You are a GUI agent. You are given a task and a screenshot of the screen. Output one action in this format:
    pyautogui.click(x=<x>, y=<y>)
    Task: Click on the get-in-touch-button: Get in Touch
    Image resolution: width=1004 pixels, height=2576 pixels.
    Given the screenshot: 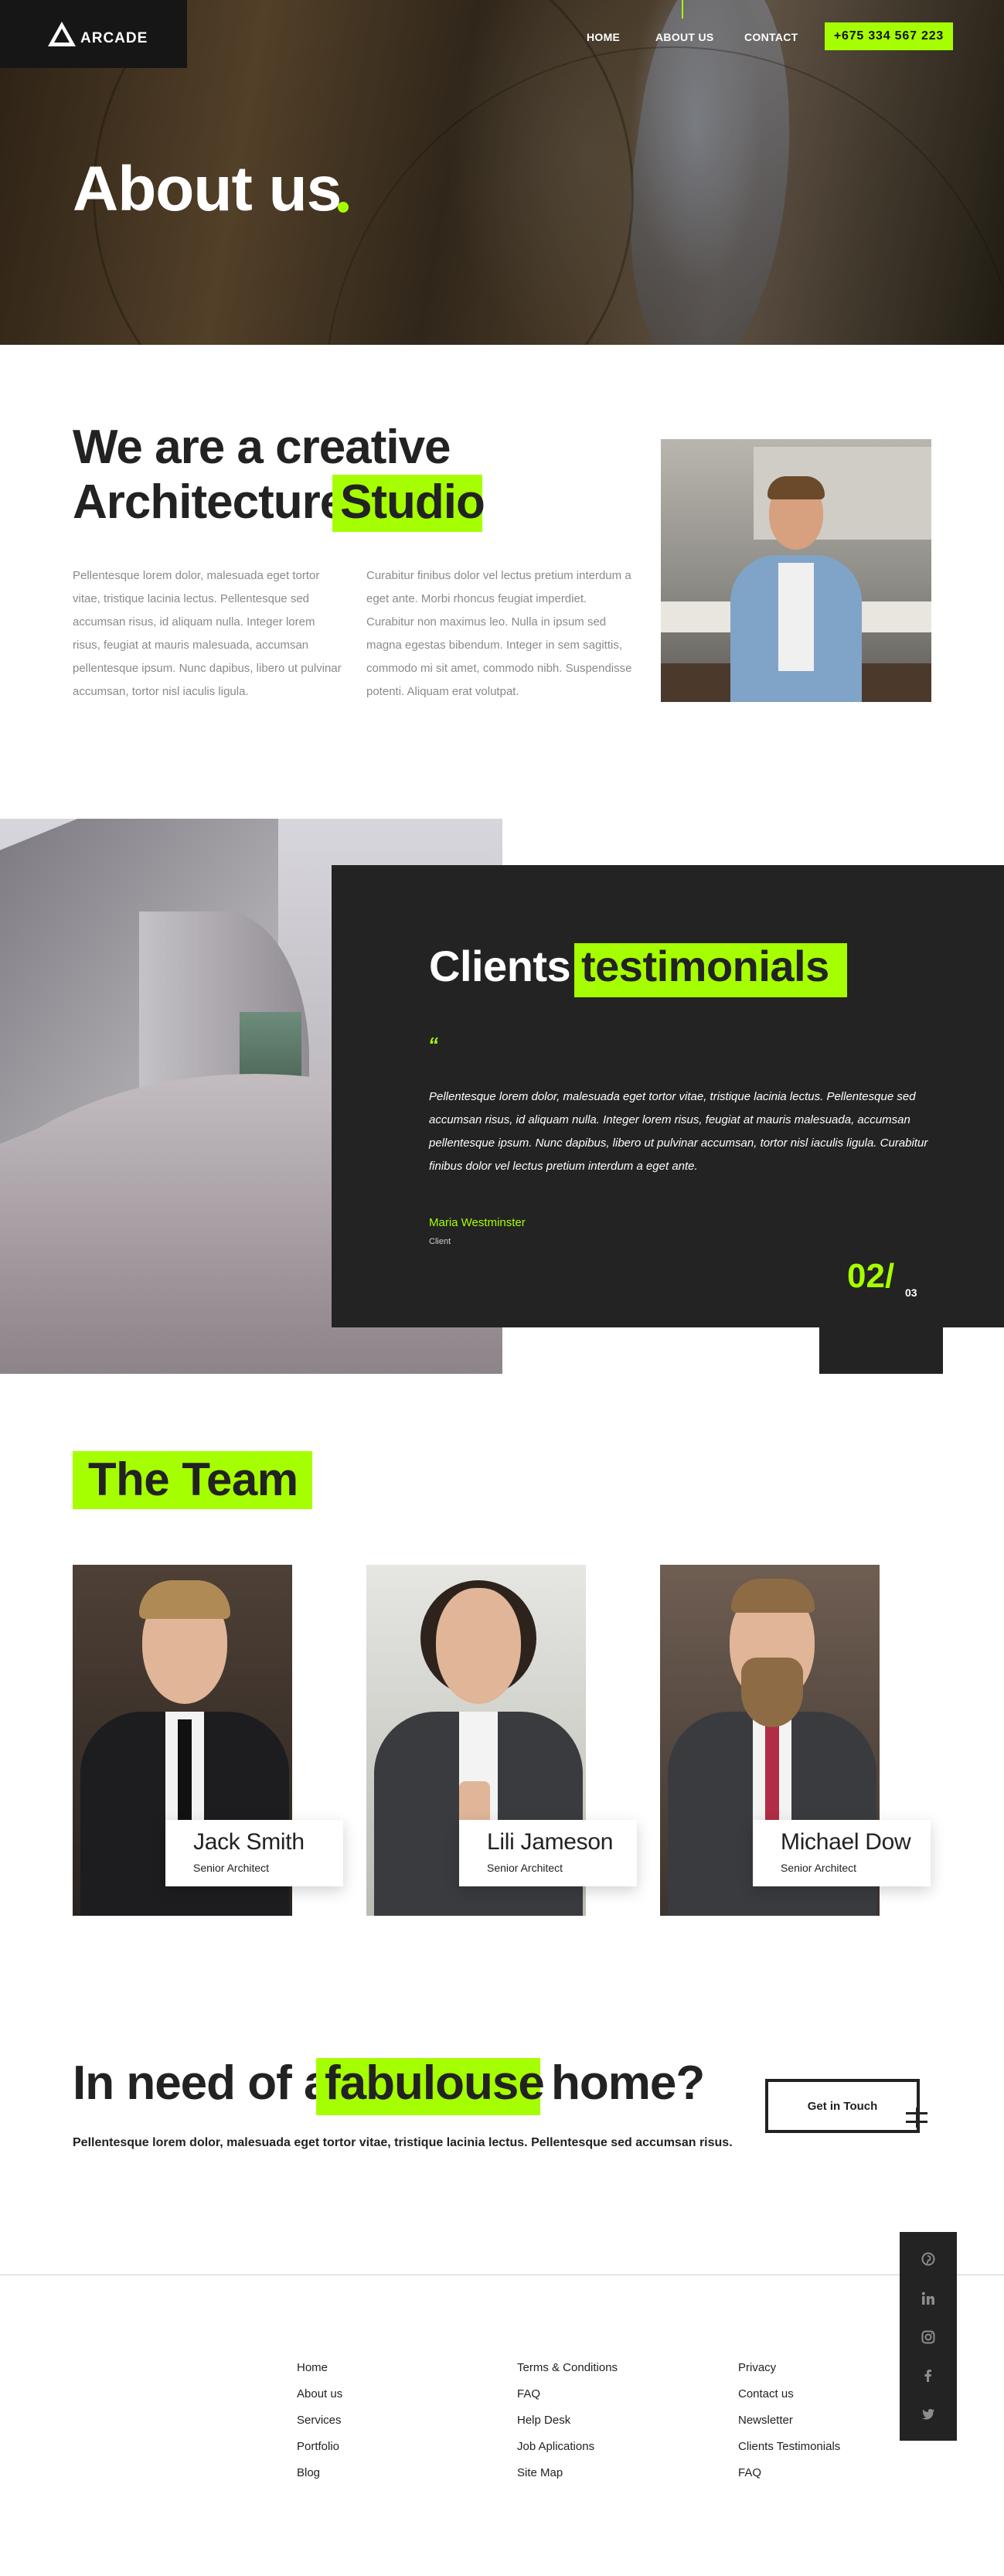 What is the action you would take?
    pyautogui.click(x=842, y=2106)
    